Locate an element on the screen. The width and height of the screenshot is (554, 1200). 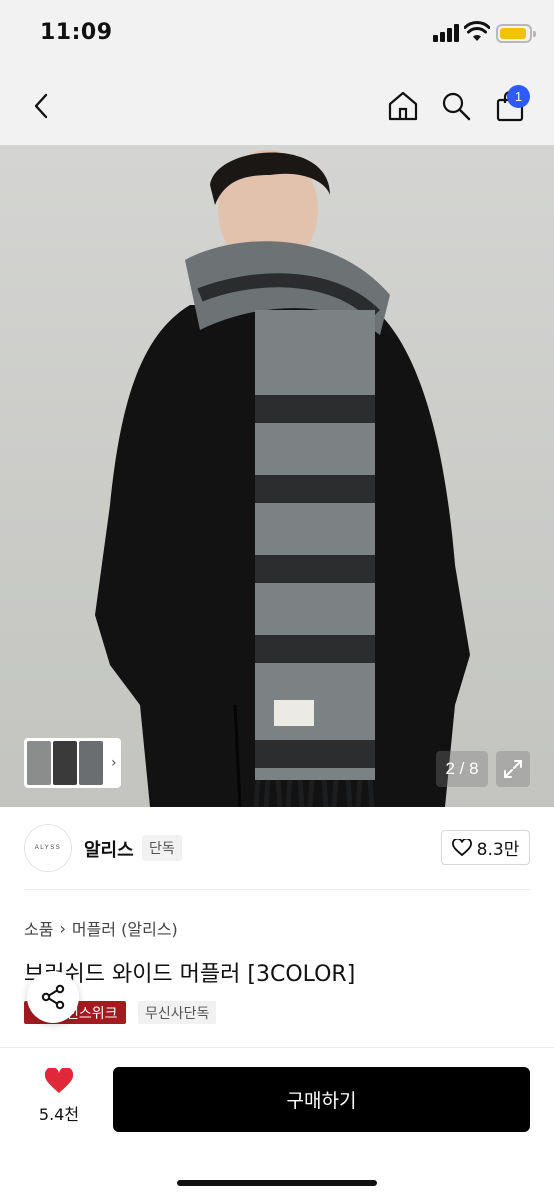
home-icon is located at coordinates (403, 106).